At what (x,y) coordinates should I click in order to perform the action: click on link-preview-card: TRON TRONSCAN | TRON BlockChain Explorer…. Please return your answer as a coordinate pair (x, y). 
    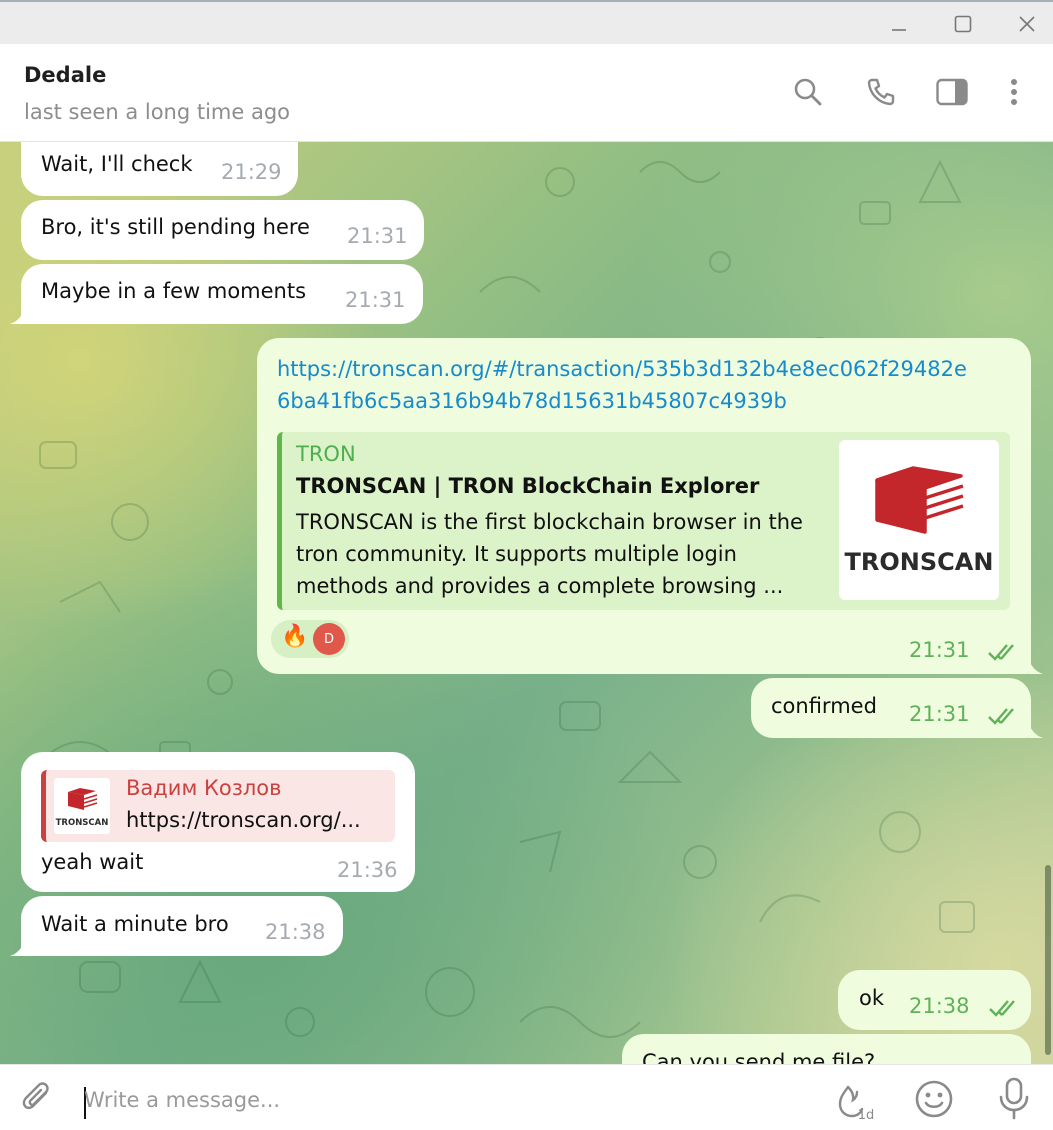
    Looking at the image, I should click on (643, 521).